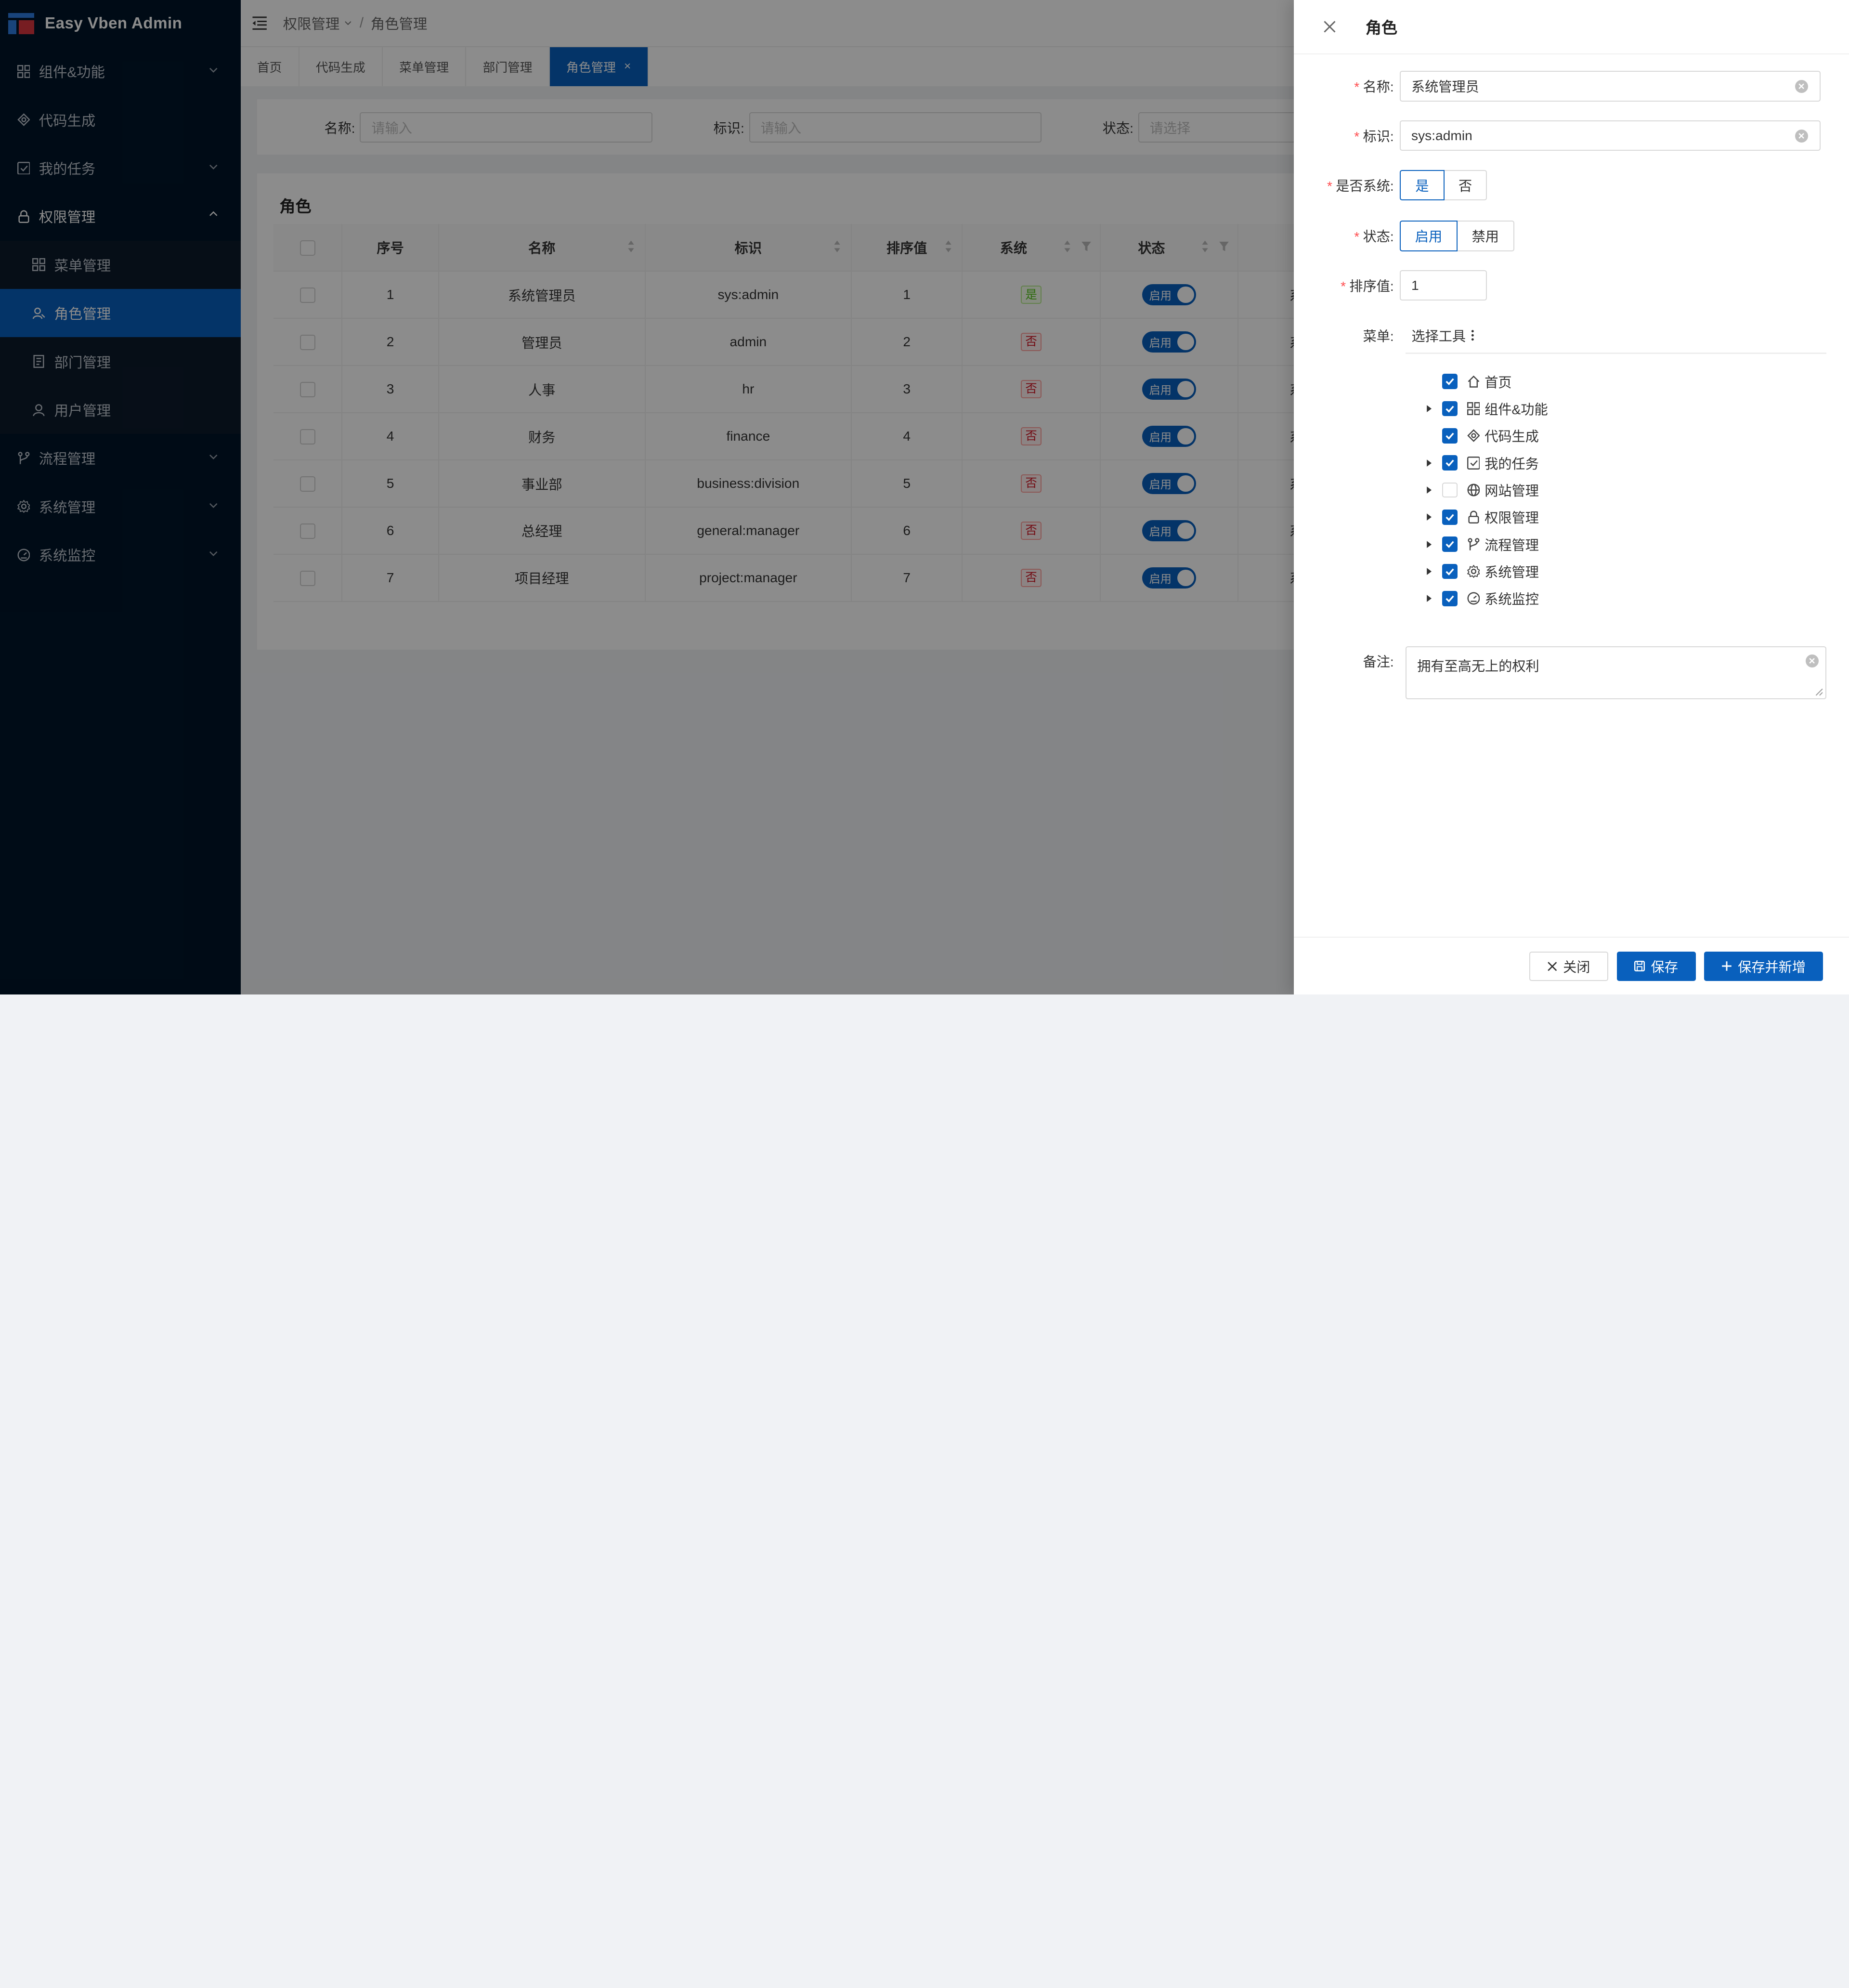  I want to click on branch-icon, so click(1473, 543).